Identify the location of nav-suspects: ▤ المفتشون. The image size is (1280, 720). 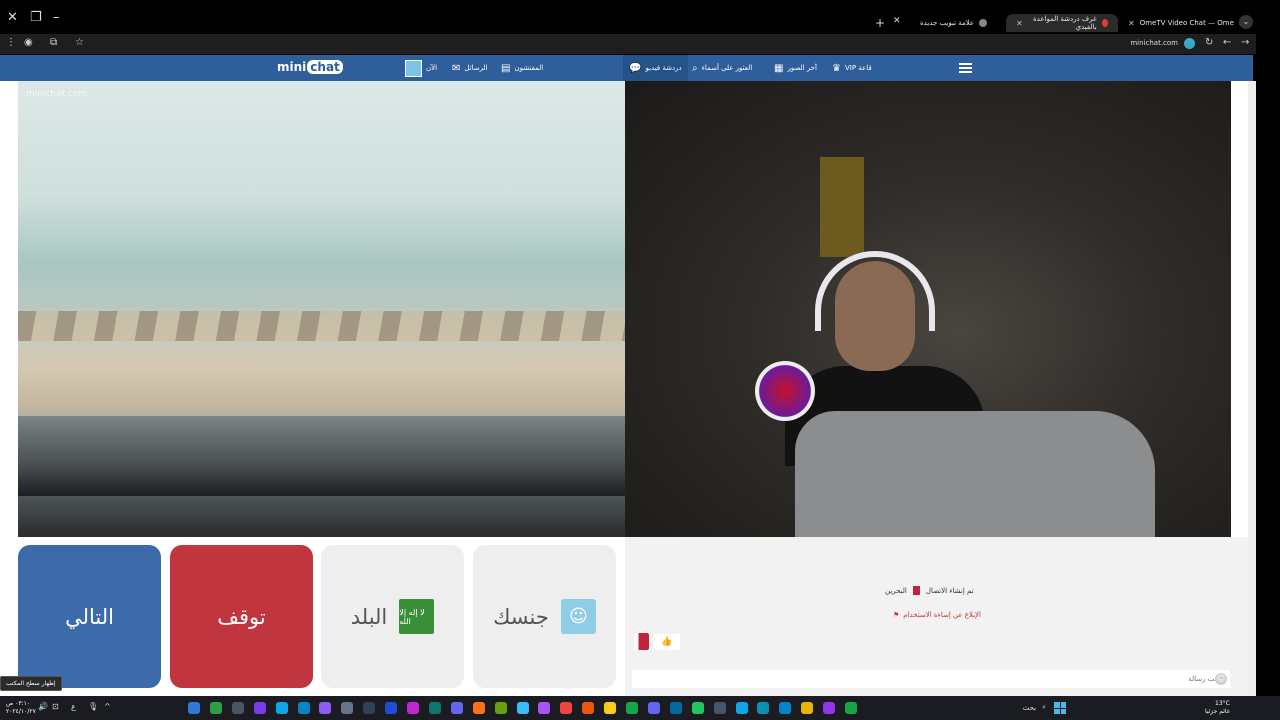
(522, 68).